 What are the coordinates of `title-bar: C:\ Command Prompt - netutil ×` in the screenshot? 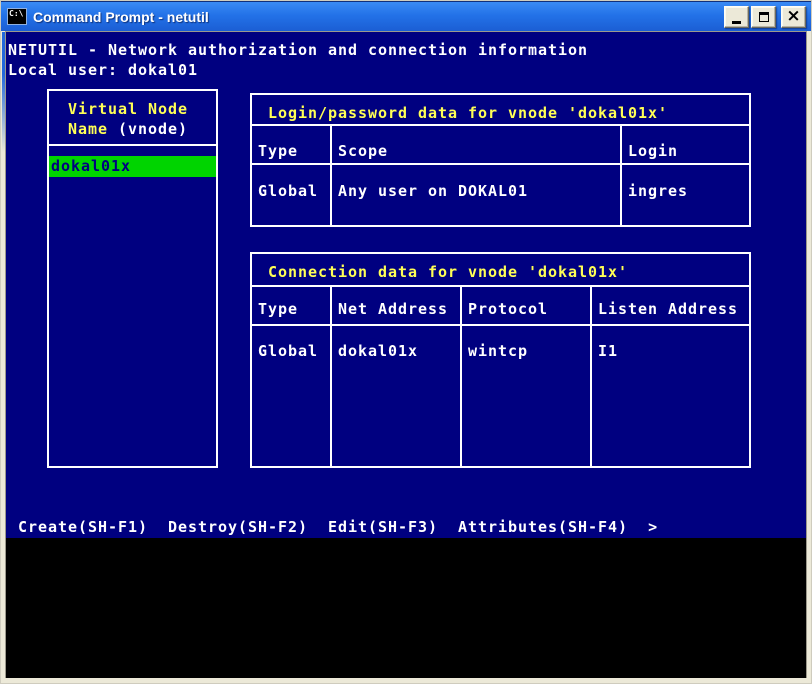 It's located at (406, 16).